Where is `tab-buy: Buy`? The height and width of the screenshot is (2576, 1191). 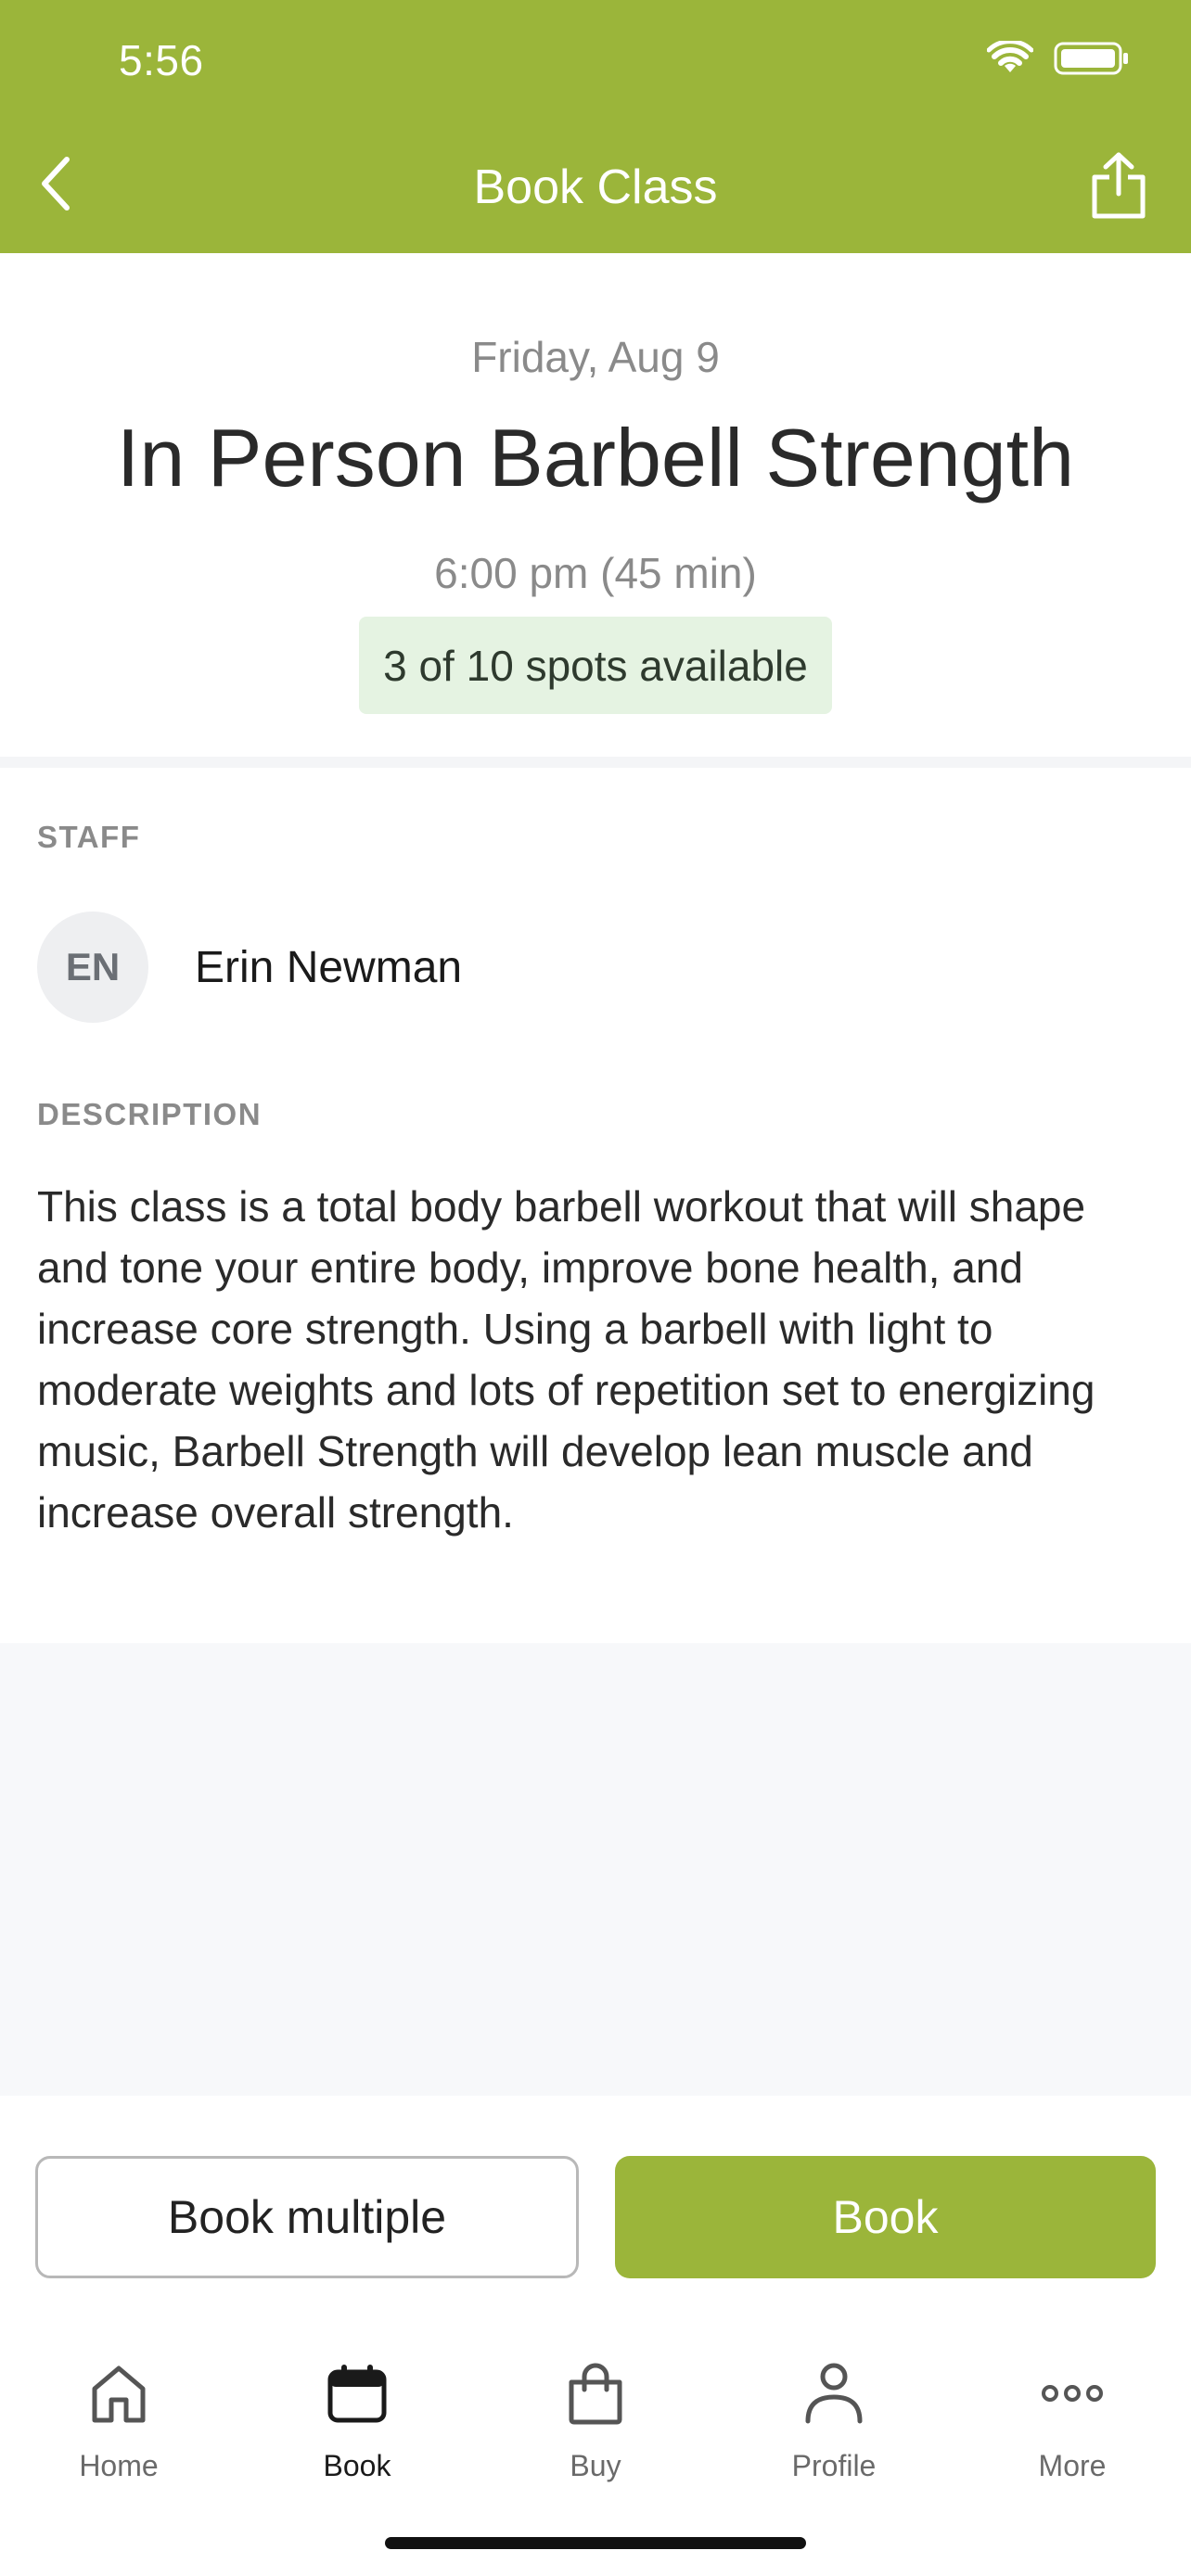 tab-buy: Buy is located at coordinates (595, 2420).